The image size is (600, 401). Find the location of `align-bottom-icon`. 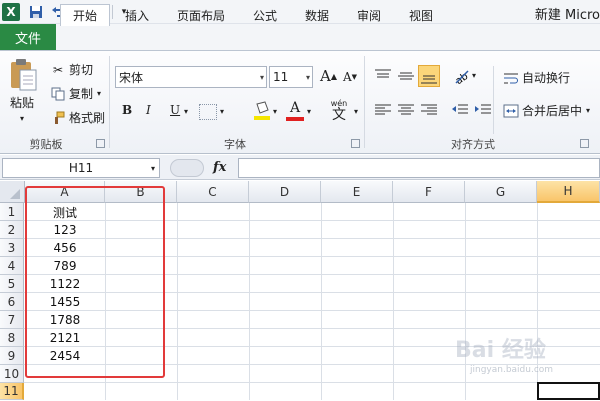

align-bottom-icon is located at coordinates (429, 76).